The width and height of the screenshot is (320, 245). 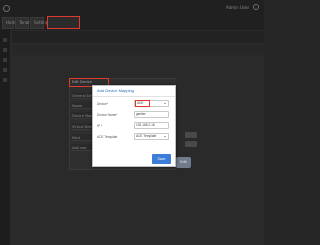 What do you see at coordinates (24, 23) in the screenshot?
I see `tab-tenants: Tenants` at bounding box center [24, 23].